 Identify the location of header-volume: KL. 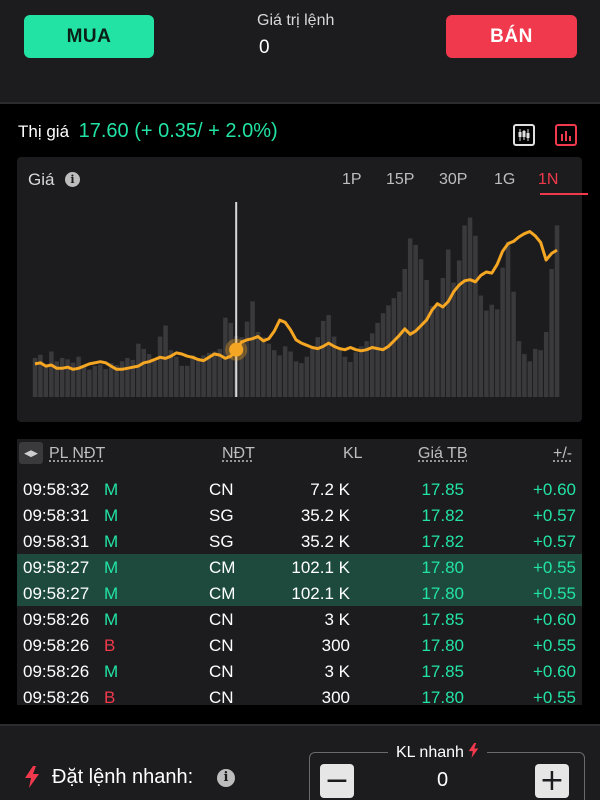
(353, 453).